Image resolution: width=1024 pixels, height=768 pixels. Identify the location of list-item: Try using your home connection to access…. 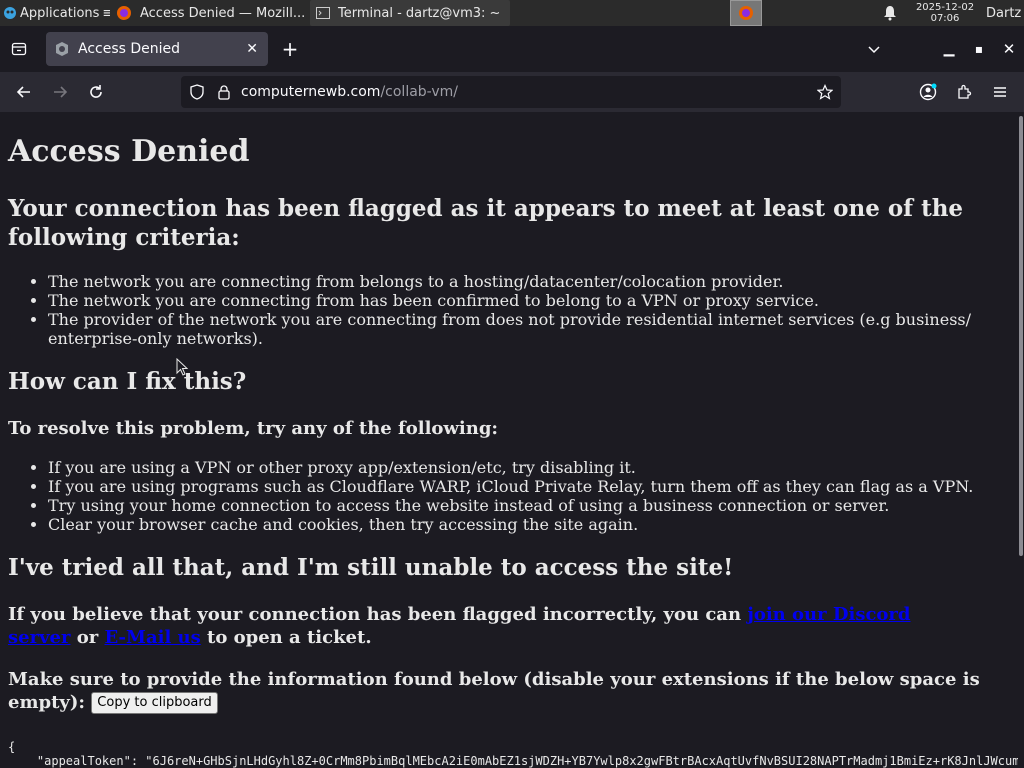
(533, 505).